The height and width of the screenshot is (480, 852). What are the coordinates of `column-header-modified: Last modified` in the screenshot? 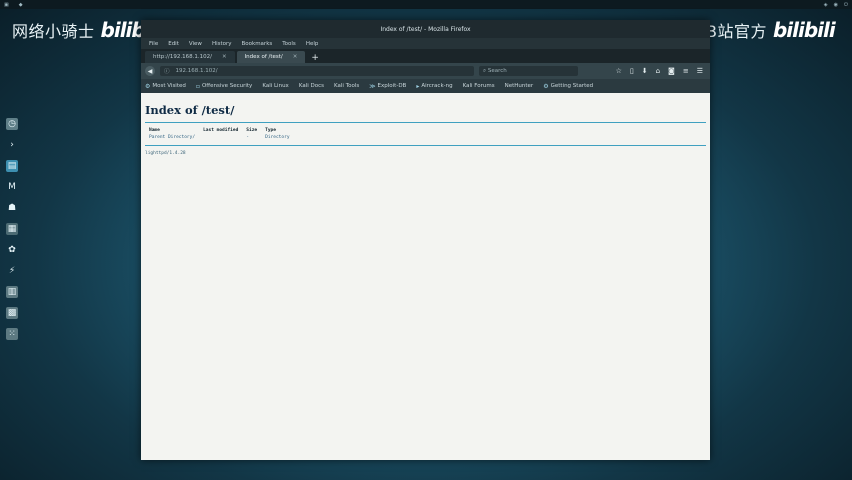 It's located at (224, 131).